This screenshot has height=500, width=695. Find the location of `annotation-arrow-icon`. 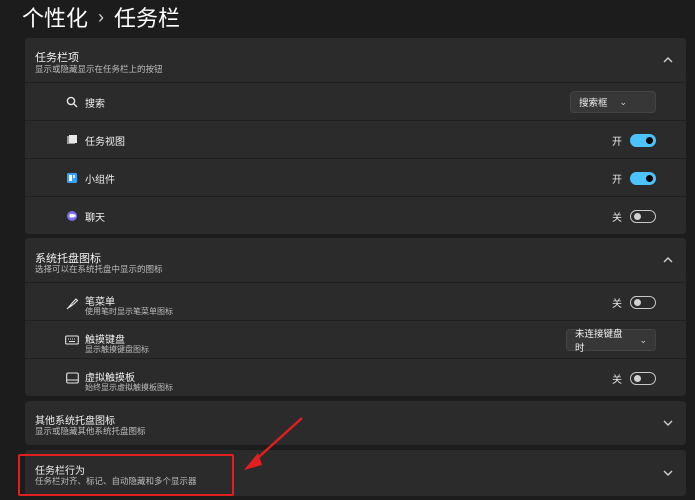

annotation-arrow-icon is located at coordinates (273, 443).